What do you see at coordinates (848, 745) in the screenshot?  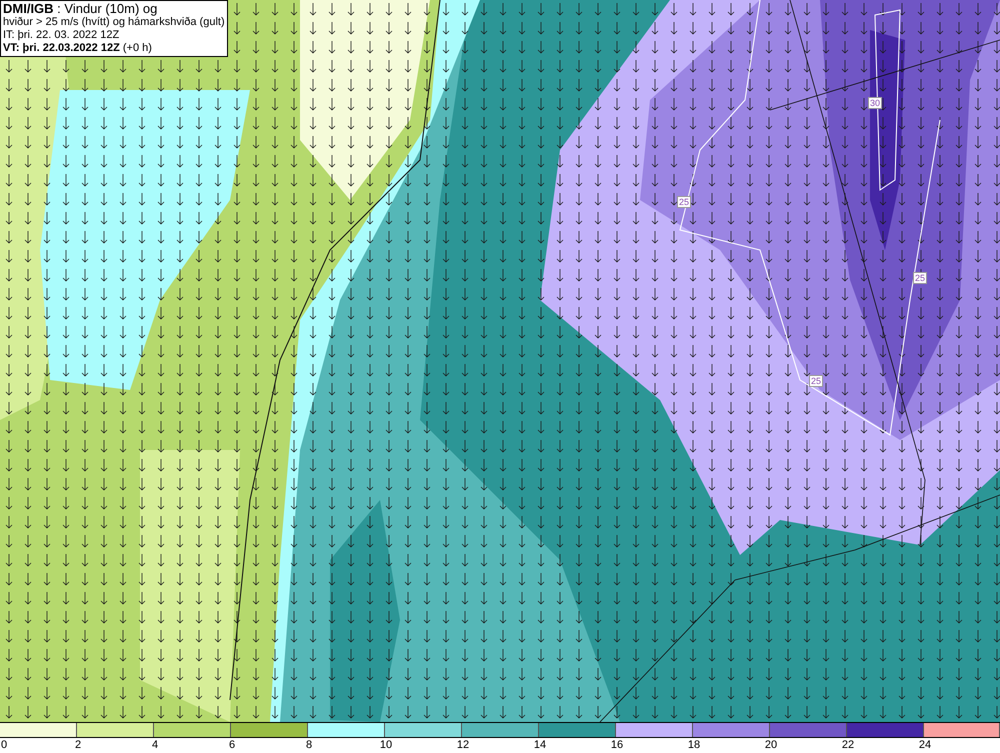 I see `legend-tick-label: 22` at bounding box center [848, 745].